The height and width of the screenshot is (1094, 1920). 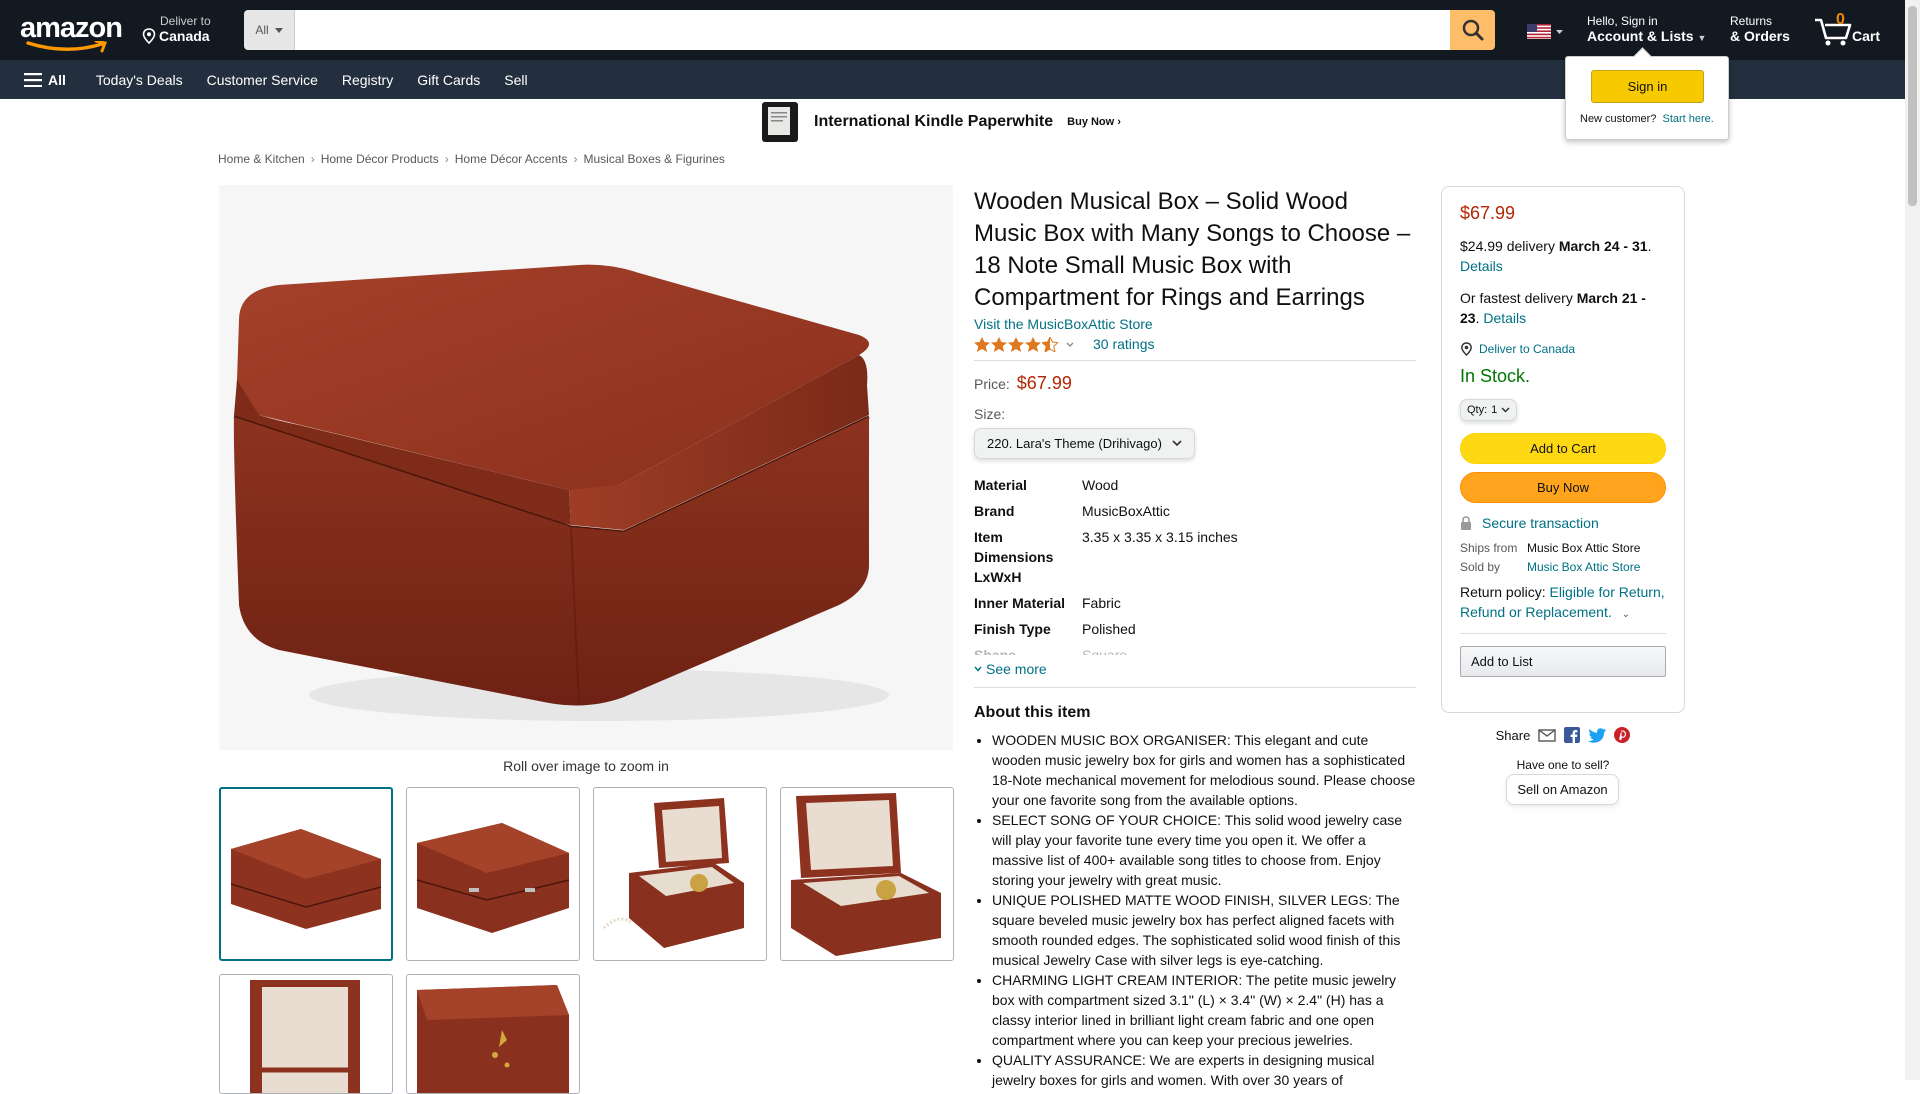 What do you see at coordinates (1495, 376) in the screenshot?
I see `stock-status: In Stock.` at bounding box center [1495, 376].